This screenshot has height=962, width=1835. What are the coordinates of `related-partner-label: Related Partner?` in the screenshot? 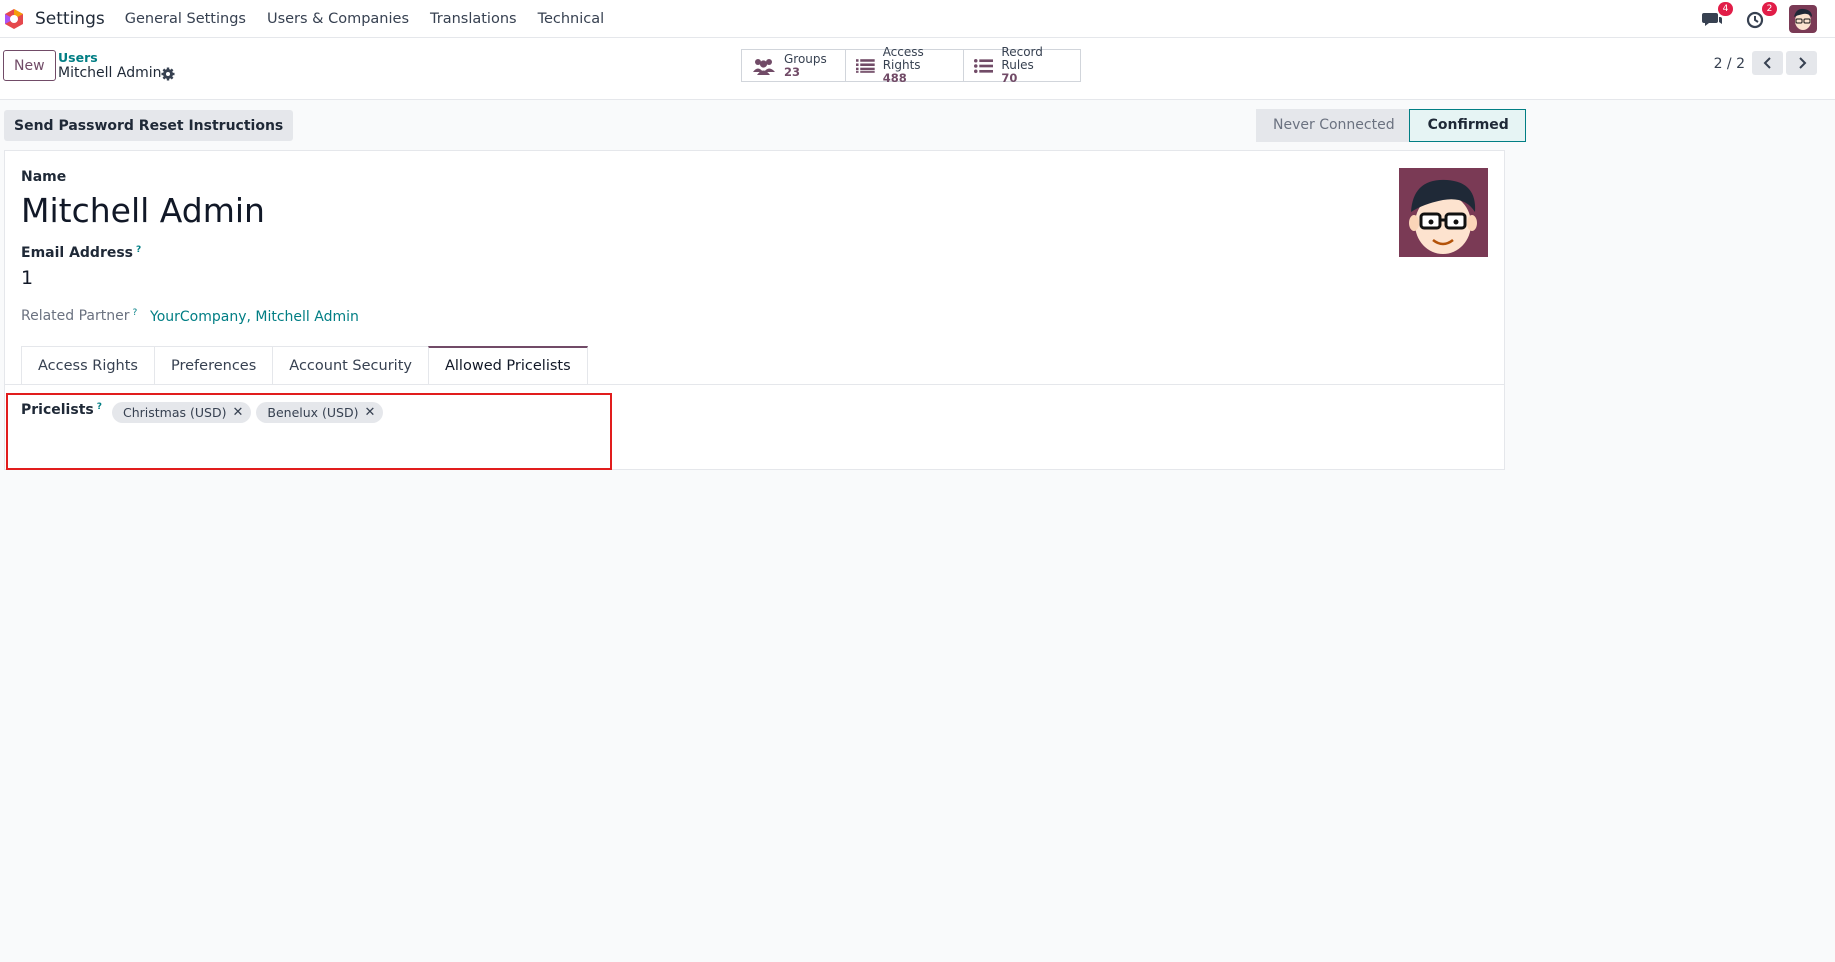 It's located at (79, 316).